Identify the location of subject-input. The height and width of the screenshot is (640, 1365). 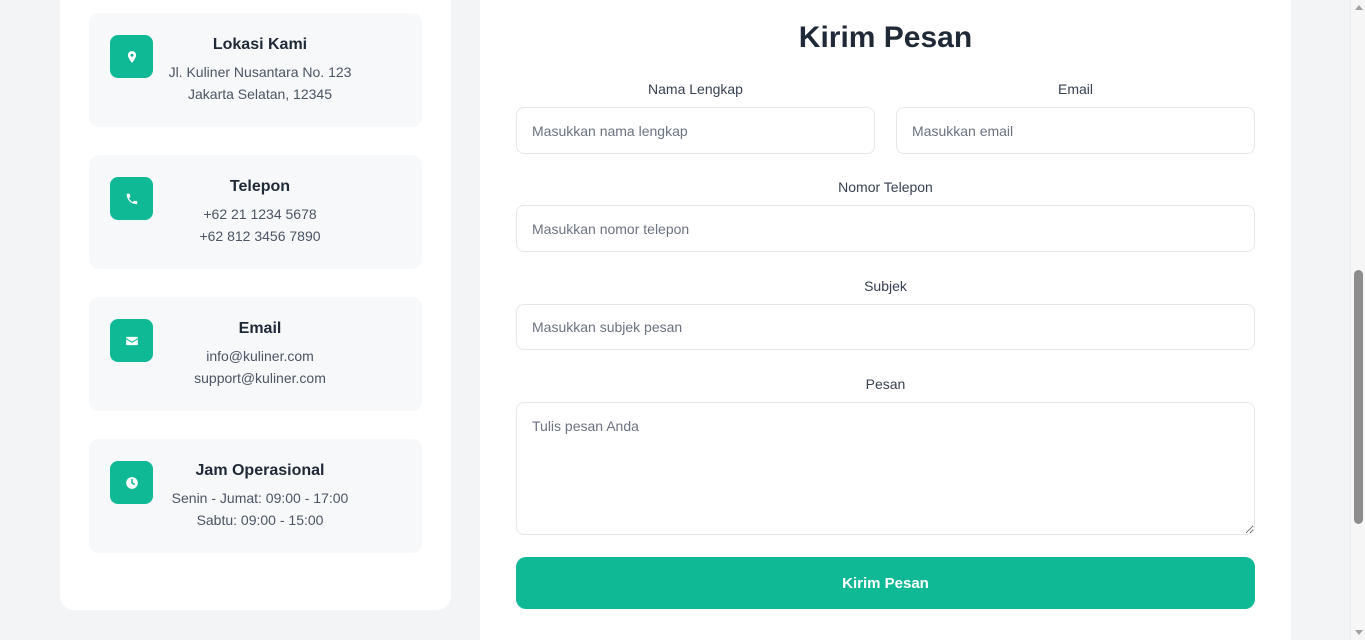
(885, 327).